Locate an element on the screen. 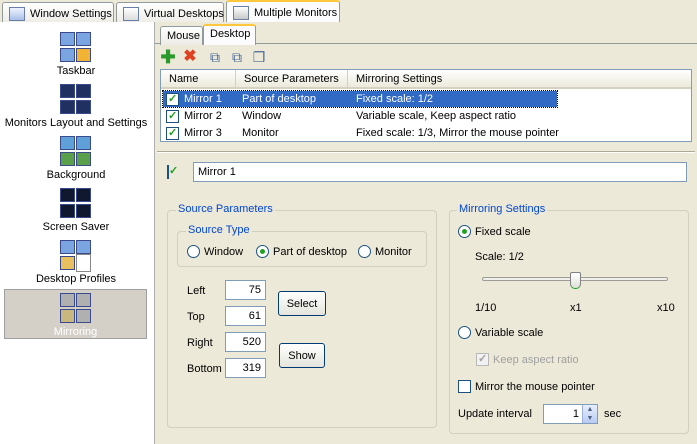 The width and height of the screenshot is (697, 444). tab-label: Virtual Desktops is located at coordinates (184, 13).